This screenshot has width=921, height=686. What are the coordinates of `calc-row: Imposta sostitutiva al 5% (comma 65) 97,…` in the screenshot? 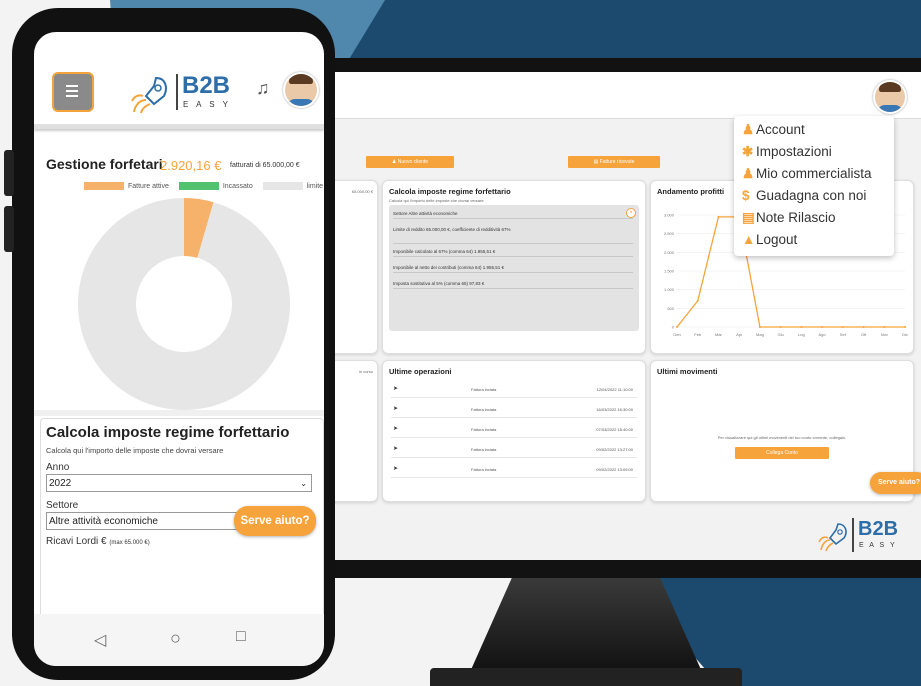 It's located at (513, 285).